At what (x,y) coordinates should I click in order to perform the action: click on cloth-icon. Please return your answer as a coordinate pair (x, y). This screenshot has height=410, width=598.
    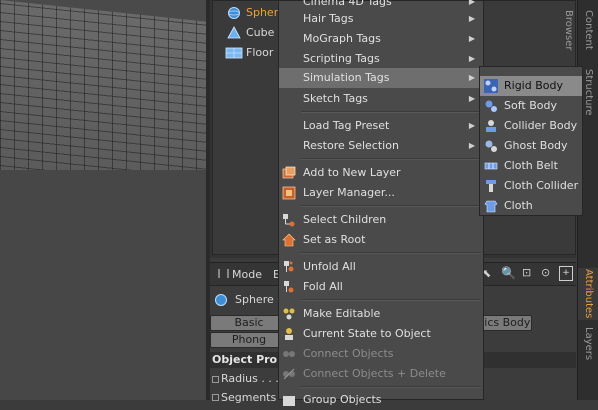
    Looking at the image, I should click on (491, 206).